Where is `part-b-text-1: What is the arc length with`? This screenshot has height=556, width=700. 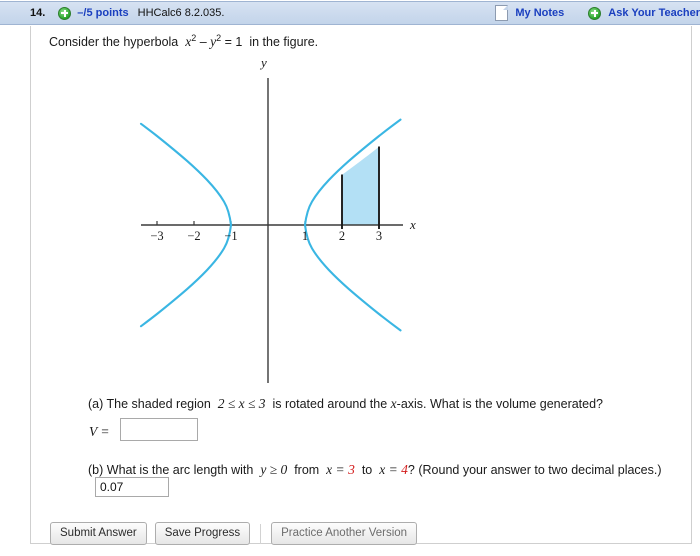
part-b-text-1: What is the arc length with is located at coordinates (180, 470).